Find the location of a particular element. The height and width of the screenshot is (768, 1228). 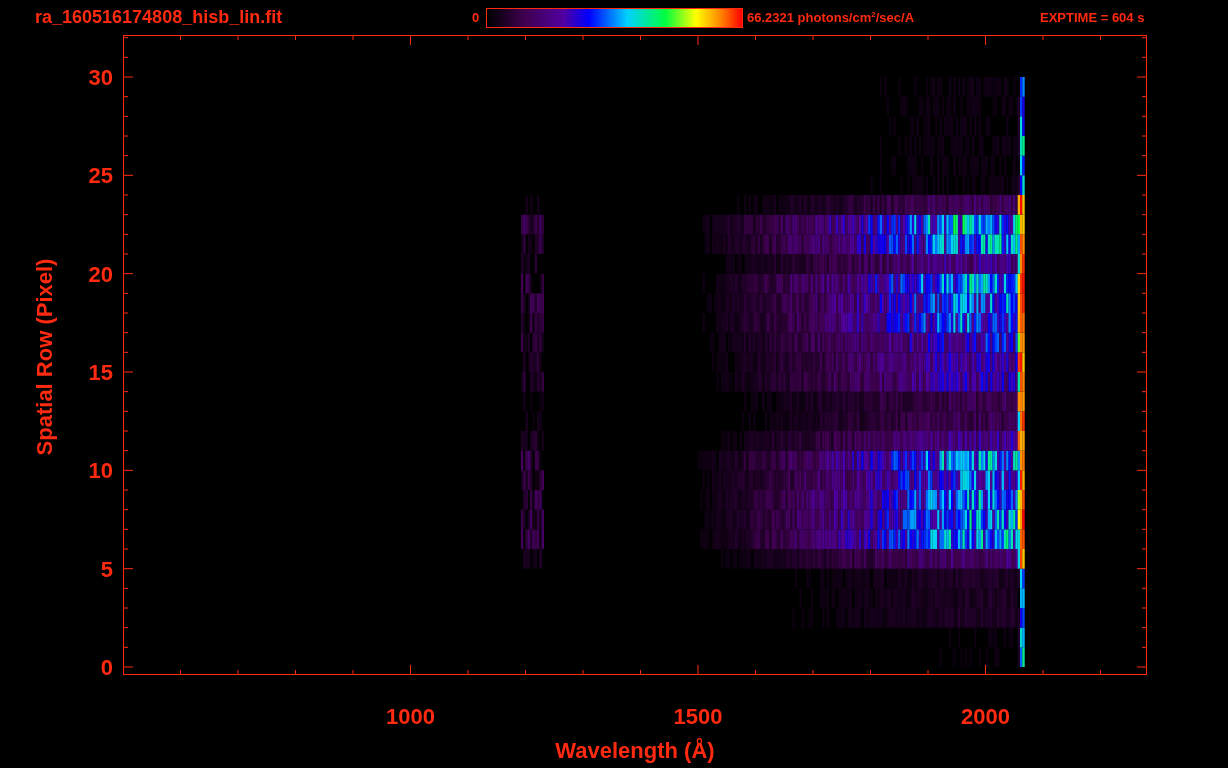

x-tick-label: 1000 is located at coordinates (410, 716).